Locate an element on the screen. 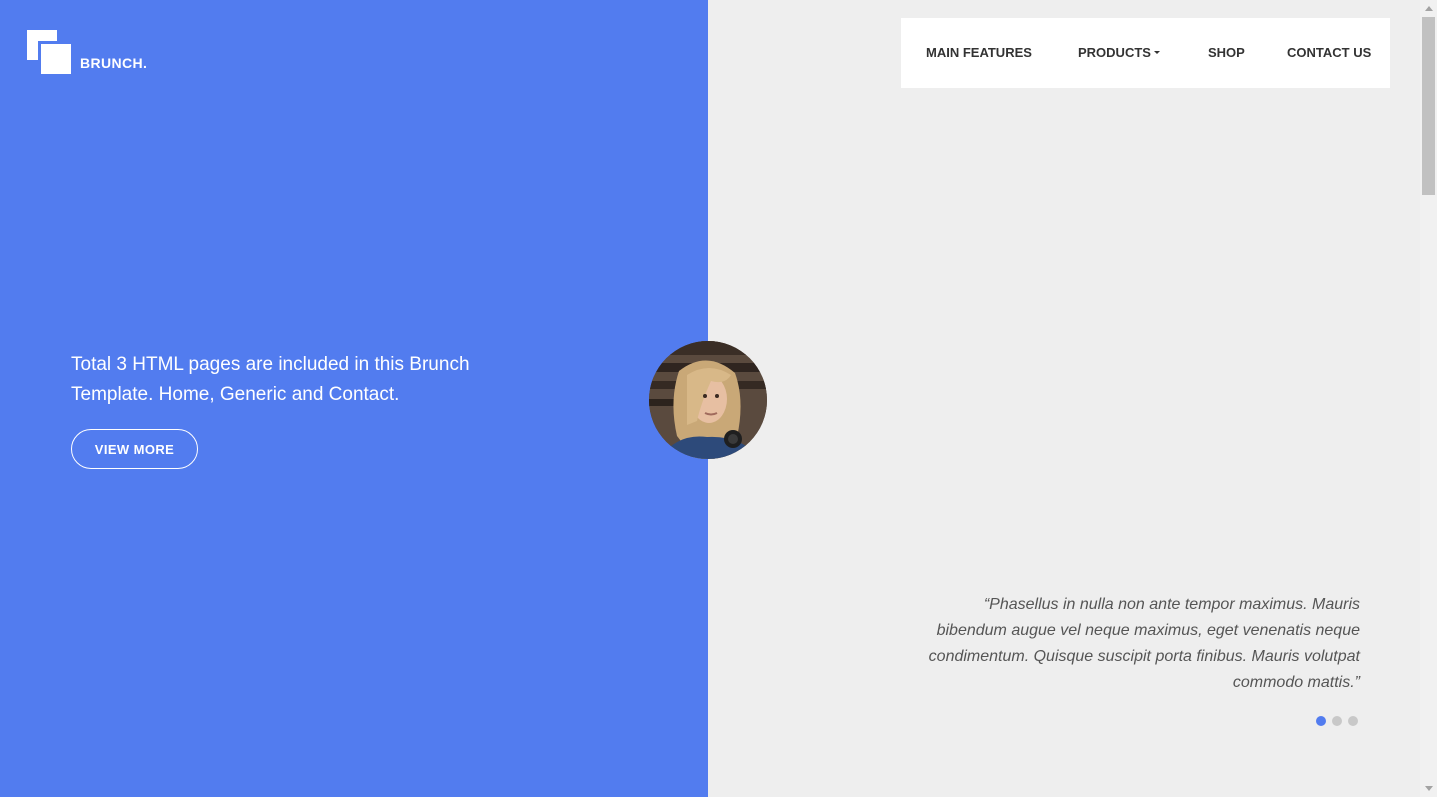 This screenshot has width=1437, height=797. scroll-up-icon is located at coordinates (1429, 8).